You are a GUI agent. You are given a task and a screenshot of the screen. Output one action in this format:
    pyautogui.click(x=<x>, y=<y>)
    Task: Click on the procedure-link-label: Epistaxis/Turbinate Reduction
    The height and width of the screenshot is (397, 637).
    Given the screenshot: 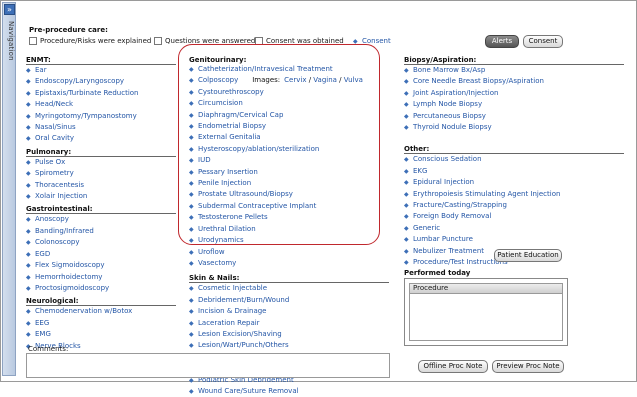 What is the action you would take?
    pyautogui.click(x=87, y=92)
    